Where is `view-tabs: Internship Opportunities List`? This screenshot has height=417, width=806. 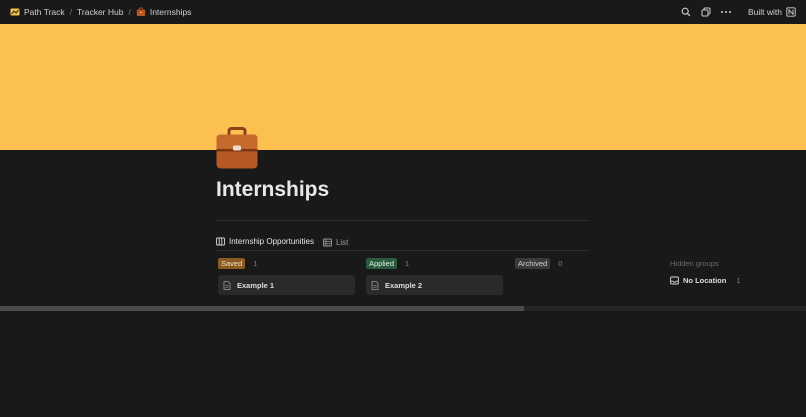
view-tabs: Internship Opportunities List is located at coordinates (282, 242).